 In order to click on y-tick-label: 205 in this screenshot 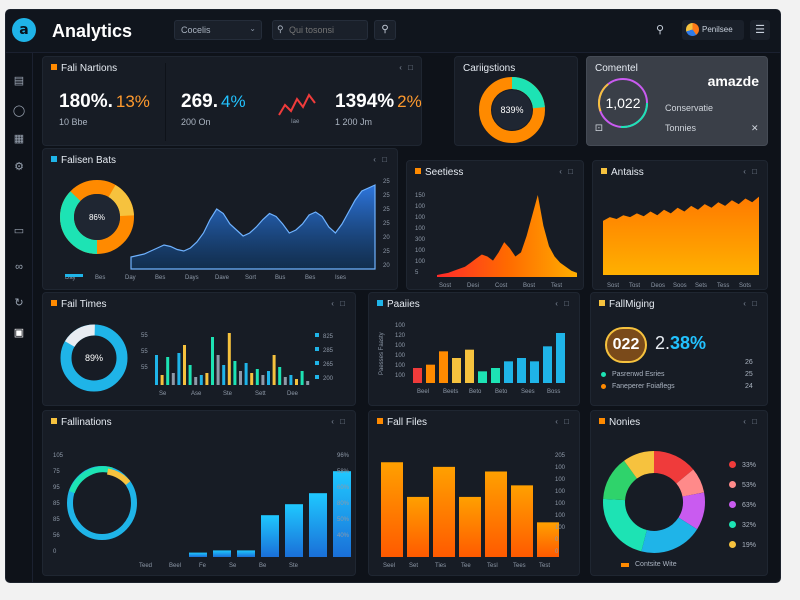, I will do `click(560, 456)`.